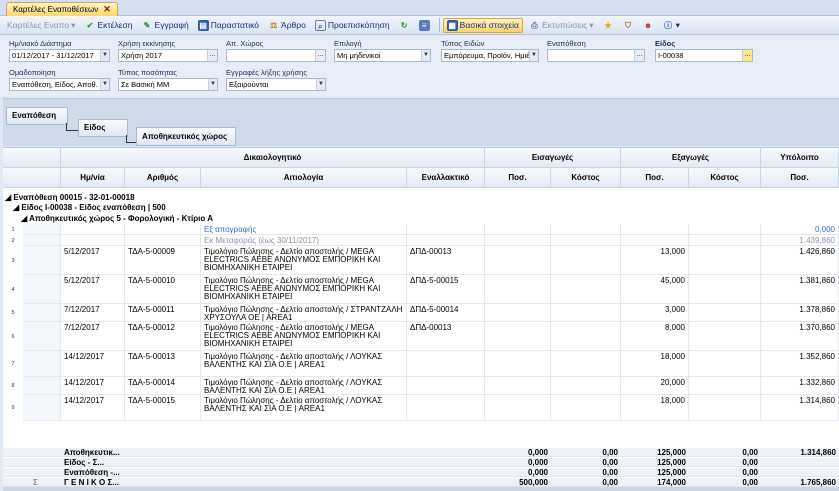  What do you see at coordinates (655, 260) in the screenshot?
I see `cell-out-qty: 13,000` at bounding box center [655, 260].